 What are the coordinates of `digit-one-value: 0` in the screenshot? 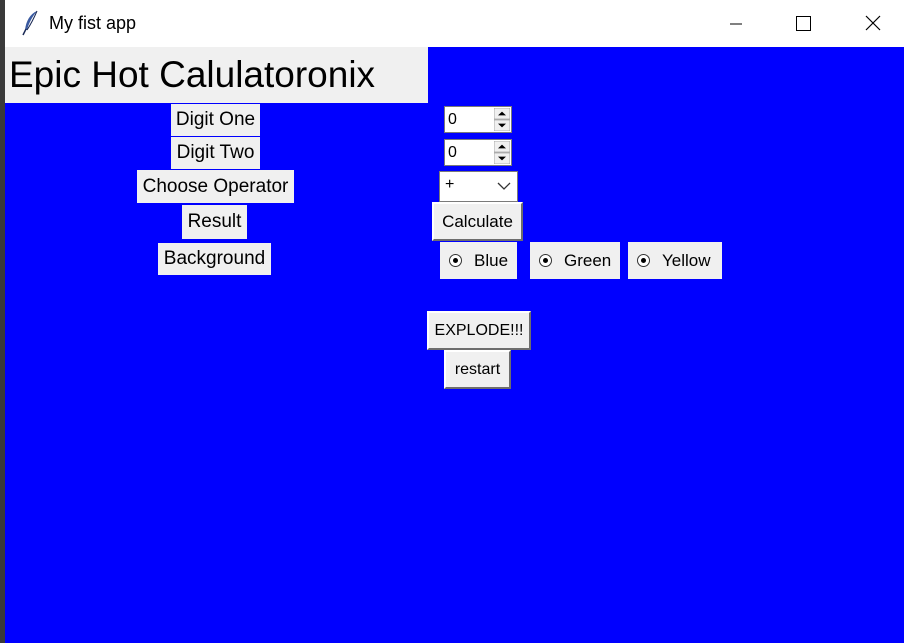 It's located at (452, 119).